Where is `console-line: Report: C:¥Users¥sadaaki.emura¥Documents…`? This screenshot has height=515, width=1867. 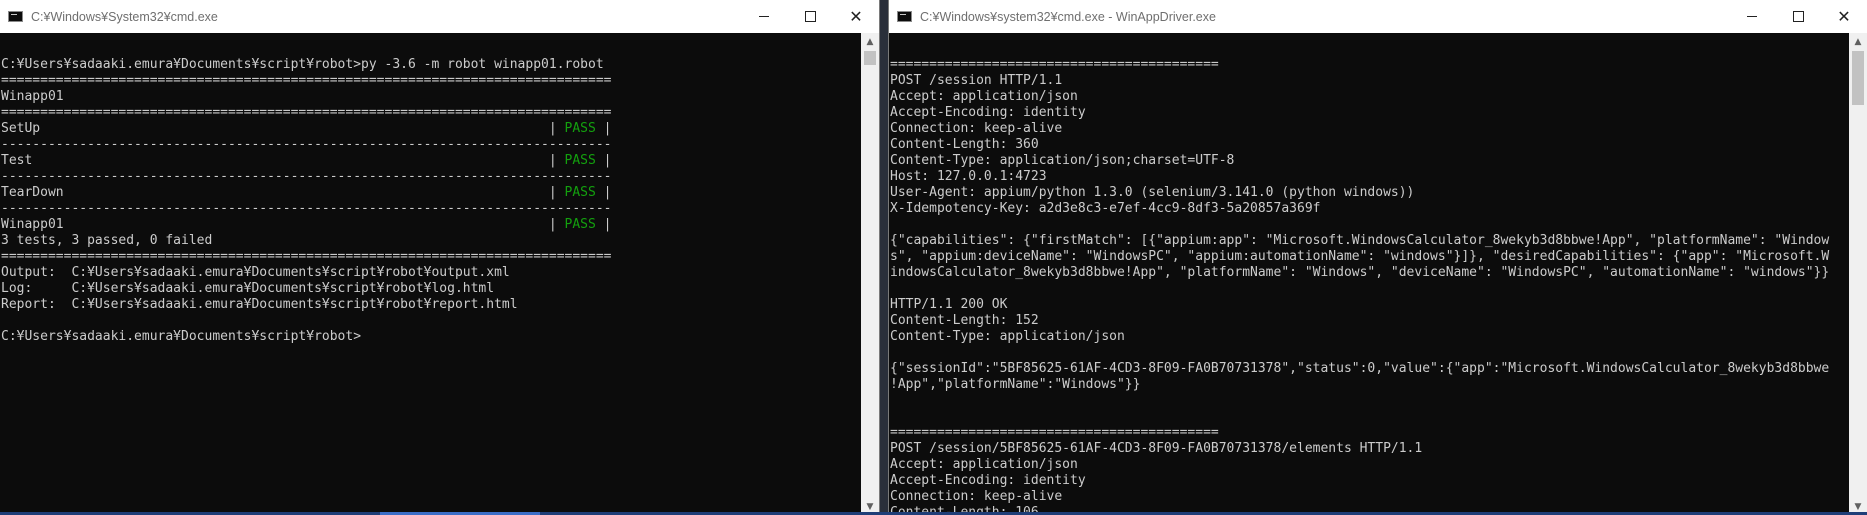 console-line: Report: C:¥Users¥sadaaki.emura¥Documents… is located at coordinates (431, 305).